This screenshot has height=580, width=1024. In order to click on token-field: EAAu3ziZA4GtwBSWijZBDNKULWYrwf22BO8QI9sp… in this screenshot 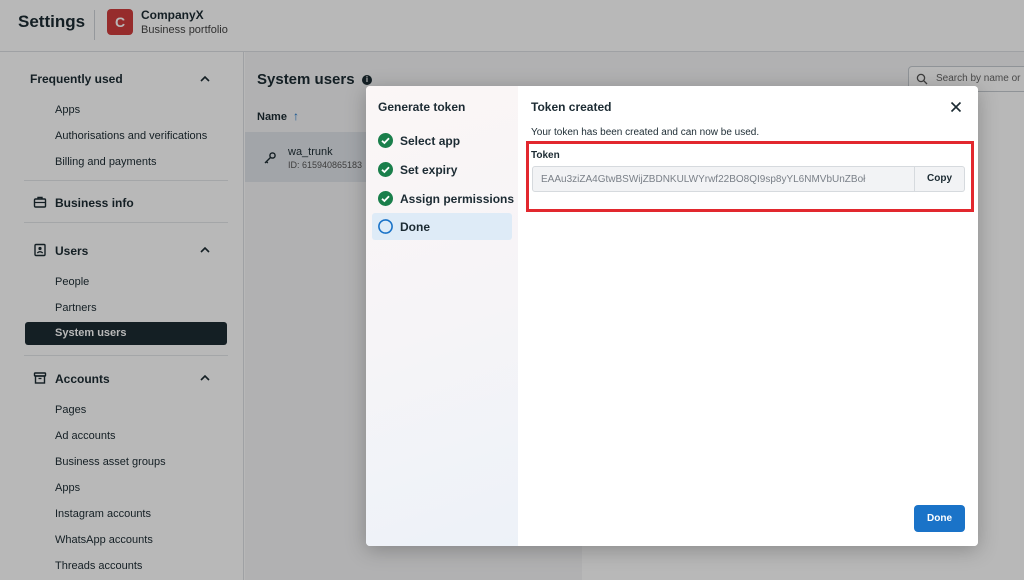, I will do `click(723, 179)`.